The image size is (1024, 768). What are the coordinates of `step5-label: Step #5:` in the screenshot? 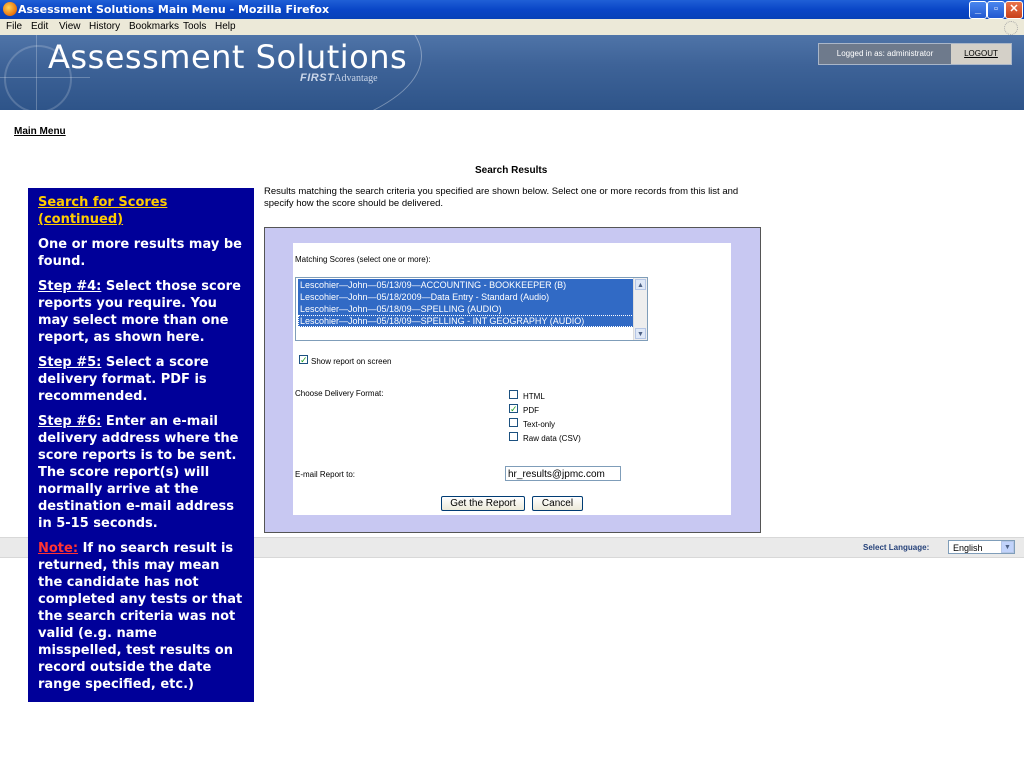 It's located at (70, 362).